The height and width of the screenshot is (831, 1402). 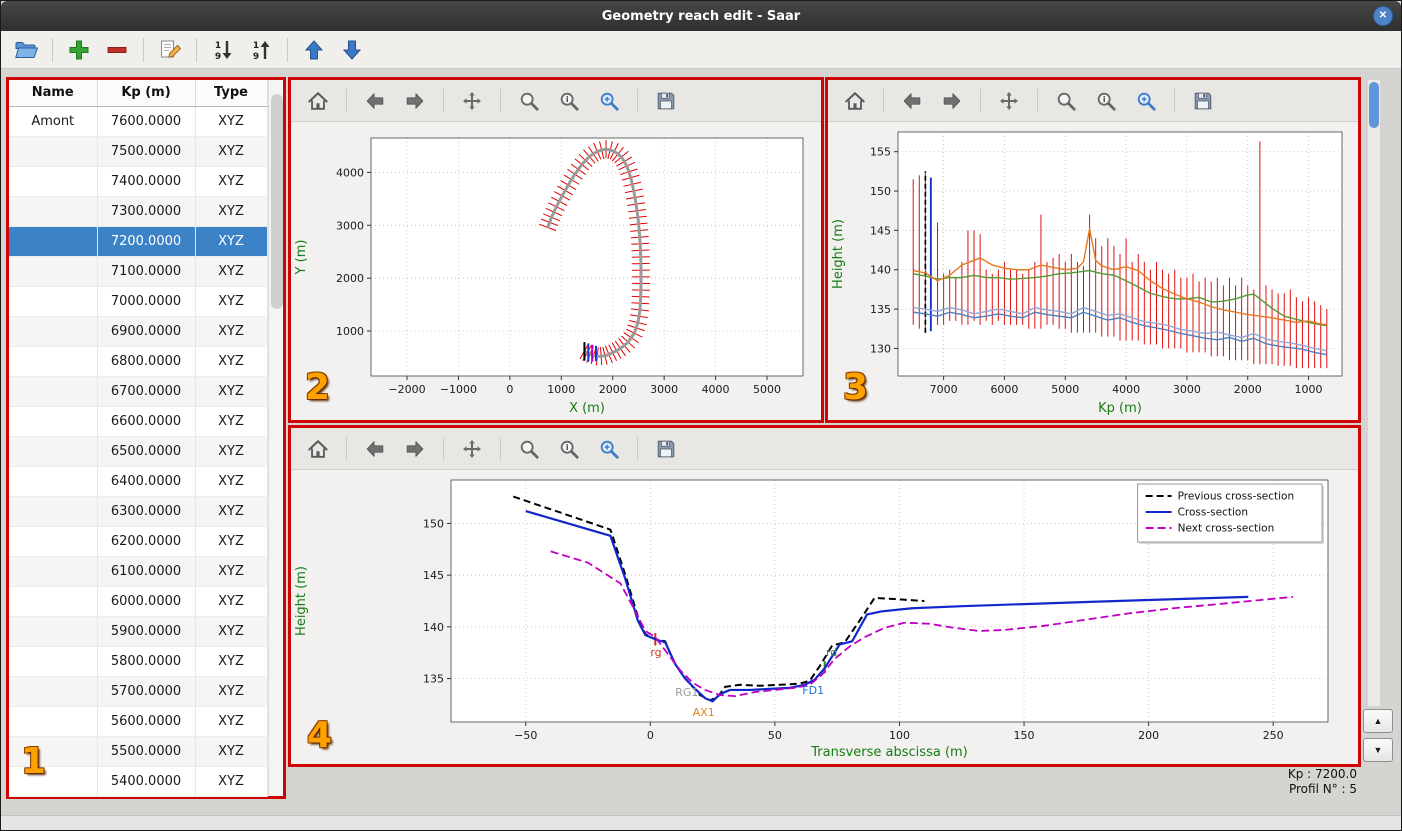 I want to click on table-cell: 7100.0000, so click(x=146, y=271).